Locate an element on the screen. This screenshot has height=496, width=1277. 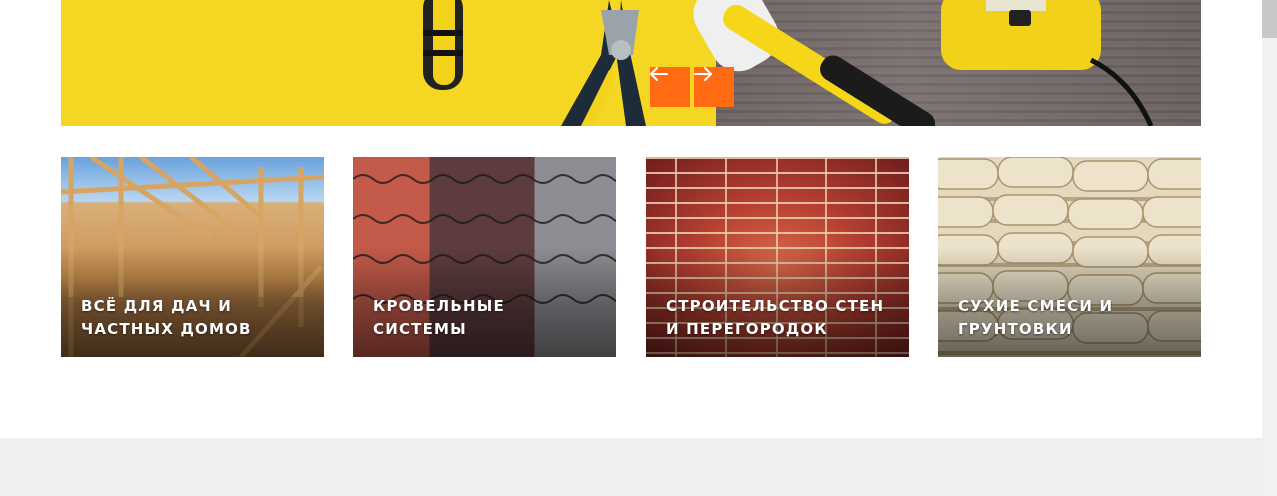
category-title: Кровельные системы is located at coordinates (485, 318).